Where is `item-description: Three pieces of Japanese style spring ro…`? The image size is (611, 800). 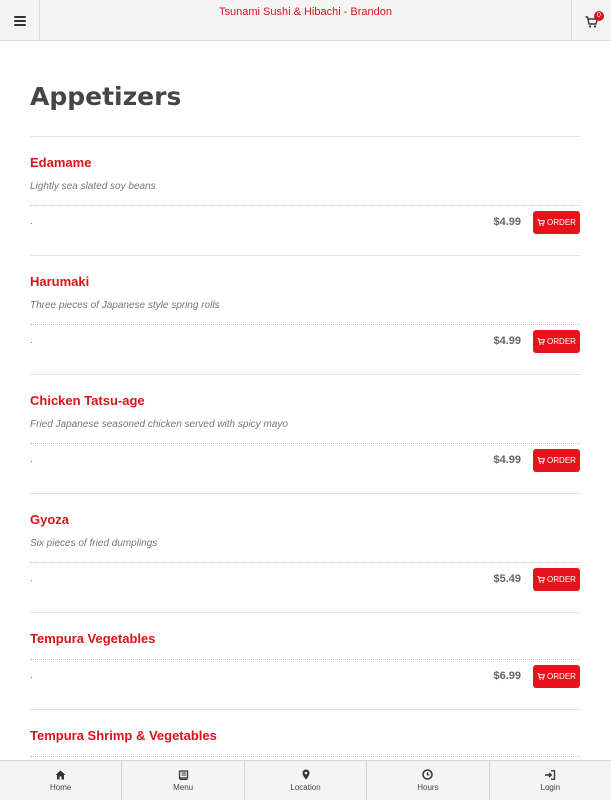
item-description: Three pieces of Japanese style spring ro… is located at coordinates (125, 305).